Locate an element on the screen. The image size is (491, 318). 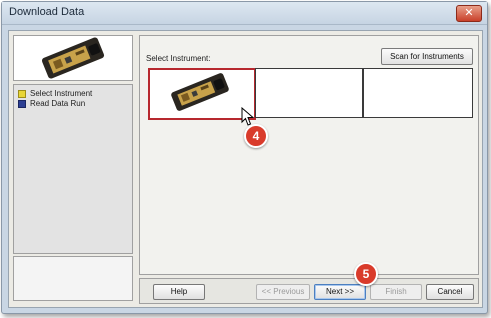
scan-for-instruments-button: Scan for Instruments is located at coordinates (427, 56).